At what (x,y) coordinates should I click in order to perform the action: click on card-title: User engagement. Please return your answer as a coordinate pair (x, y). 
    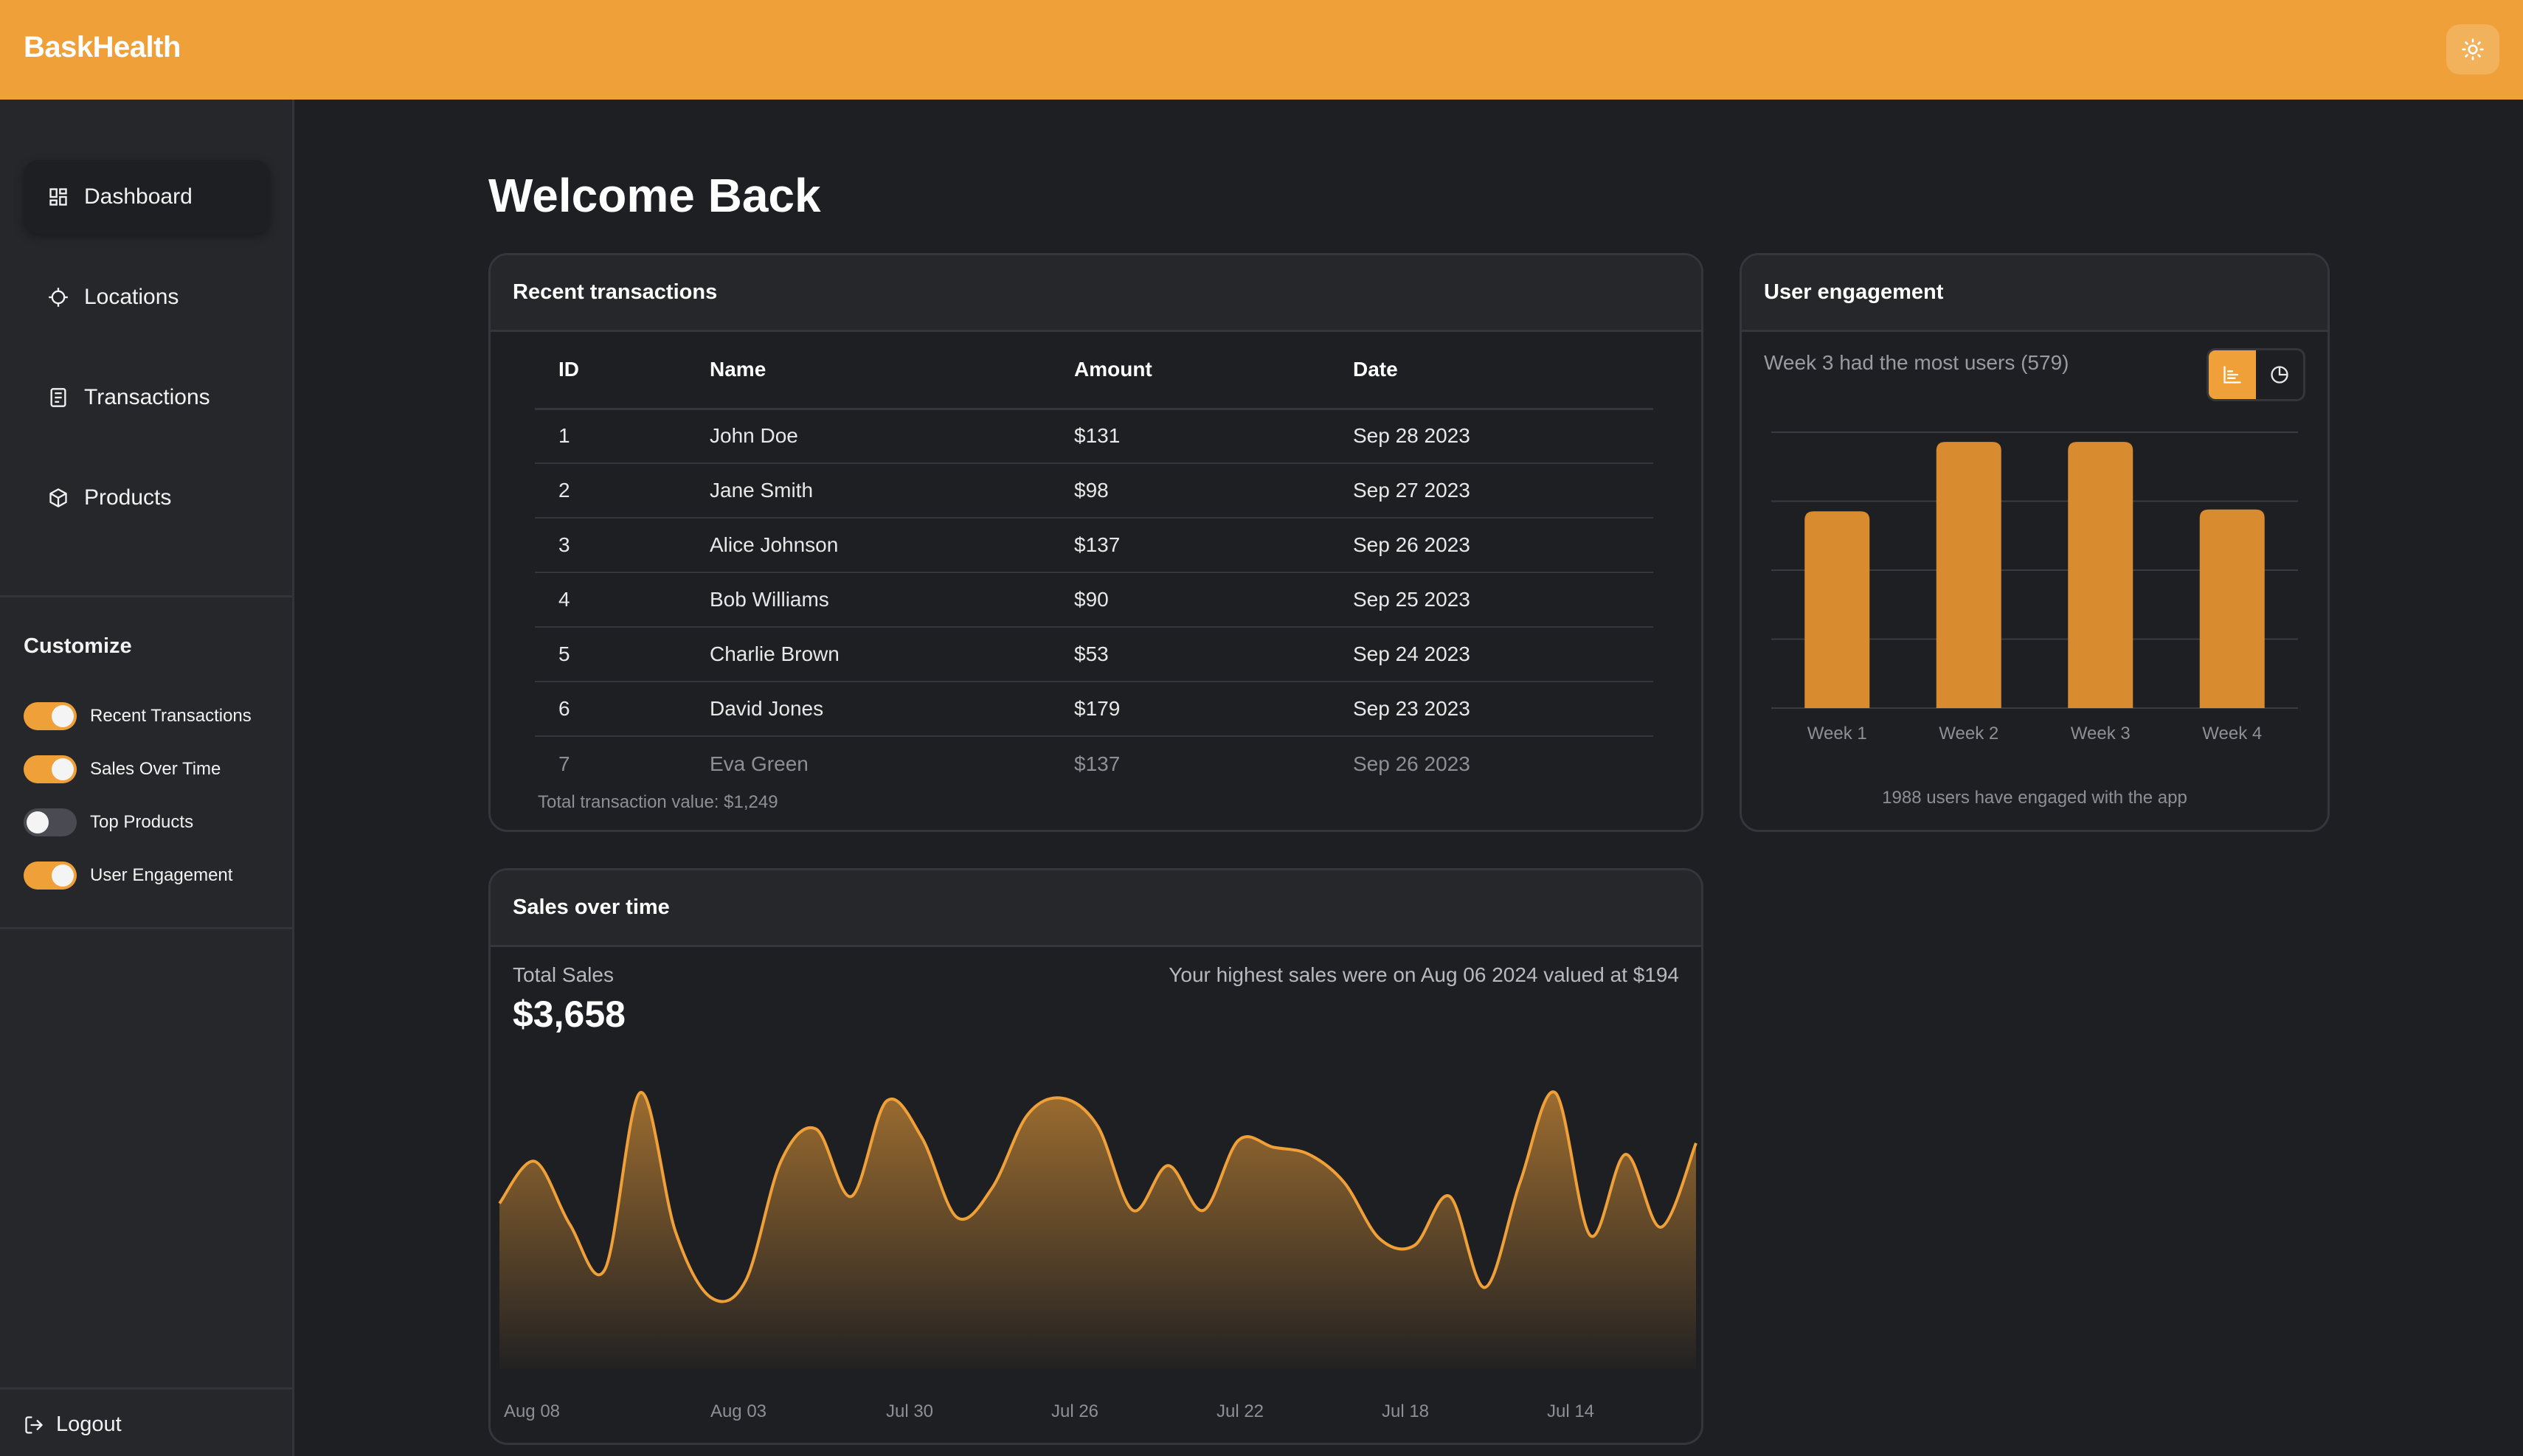
    Looking at the image, I should click on (2035, 293).